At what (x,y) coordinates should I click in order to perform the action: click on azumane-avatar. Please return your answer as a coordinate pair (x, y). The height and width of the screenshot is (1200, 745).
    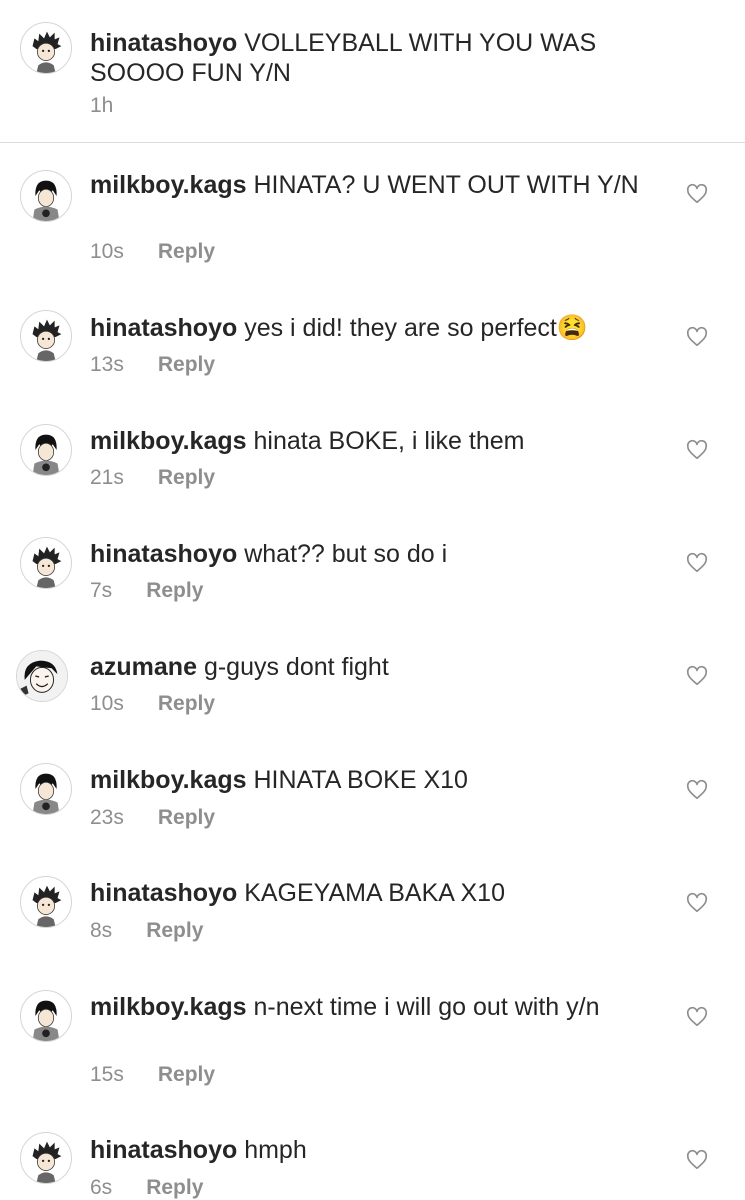
    Looking at the image, I should click on (42, 676).